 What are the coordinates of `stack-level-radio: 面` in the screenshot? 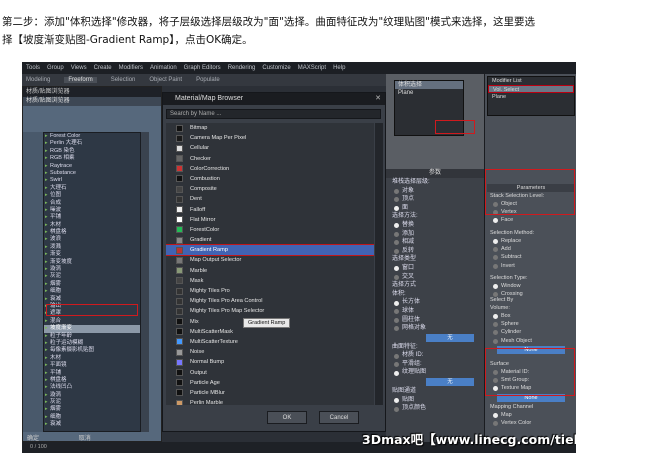 It's located at (435, 208).